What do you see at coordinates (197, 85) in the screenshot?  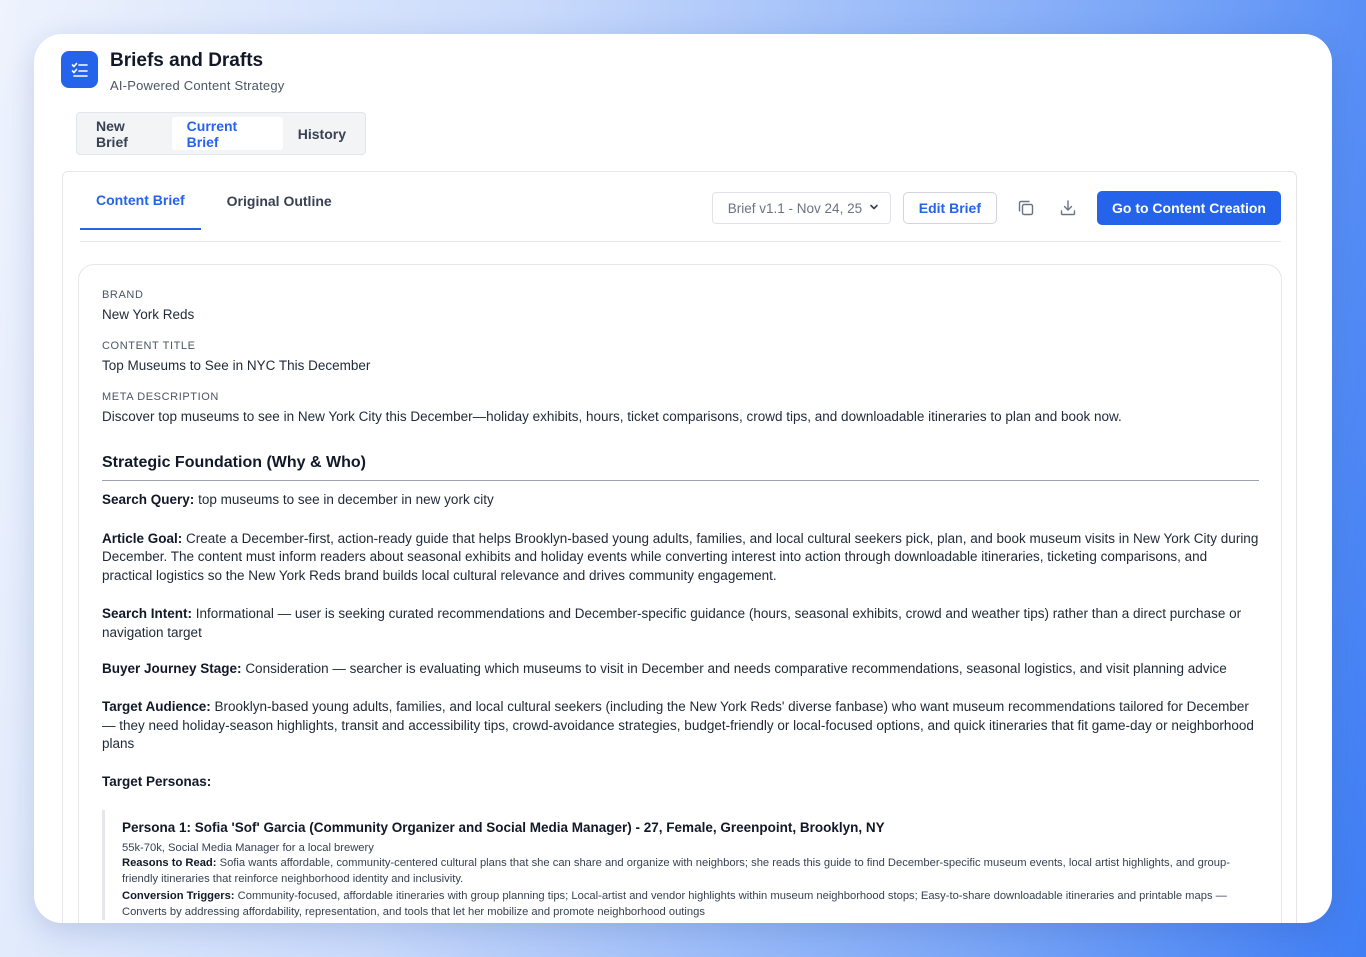 I see `app-subtitle: AI-Powered Content Strategy` at bounding box center [197, 85].